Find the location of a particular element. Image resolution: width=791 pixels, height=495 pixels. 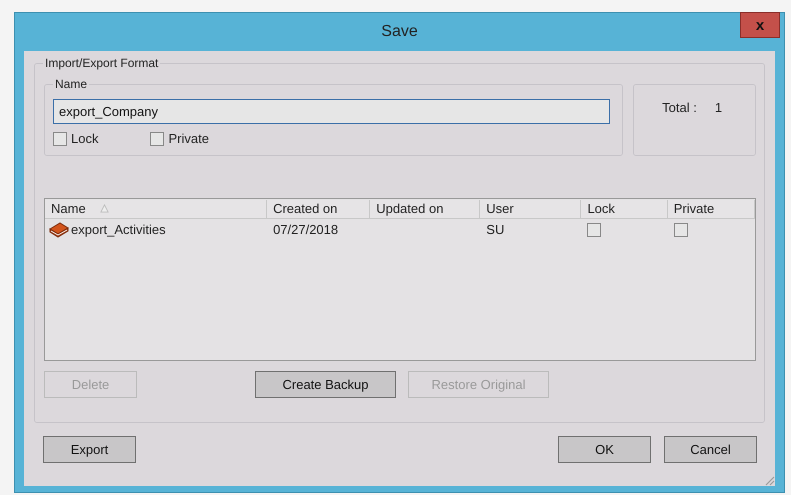

column-header: Name is located at coordinates (156, 209).